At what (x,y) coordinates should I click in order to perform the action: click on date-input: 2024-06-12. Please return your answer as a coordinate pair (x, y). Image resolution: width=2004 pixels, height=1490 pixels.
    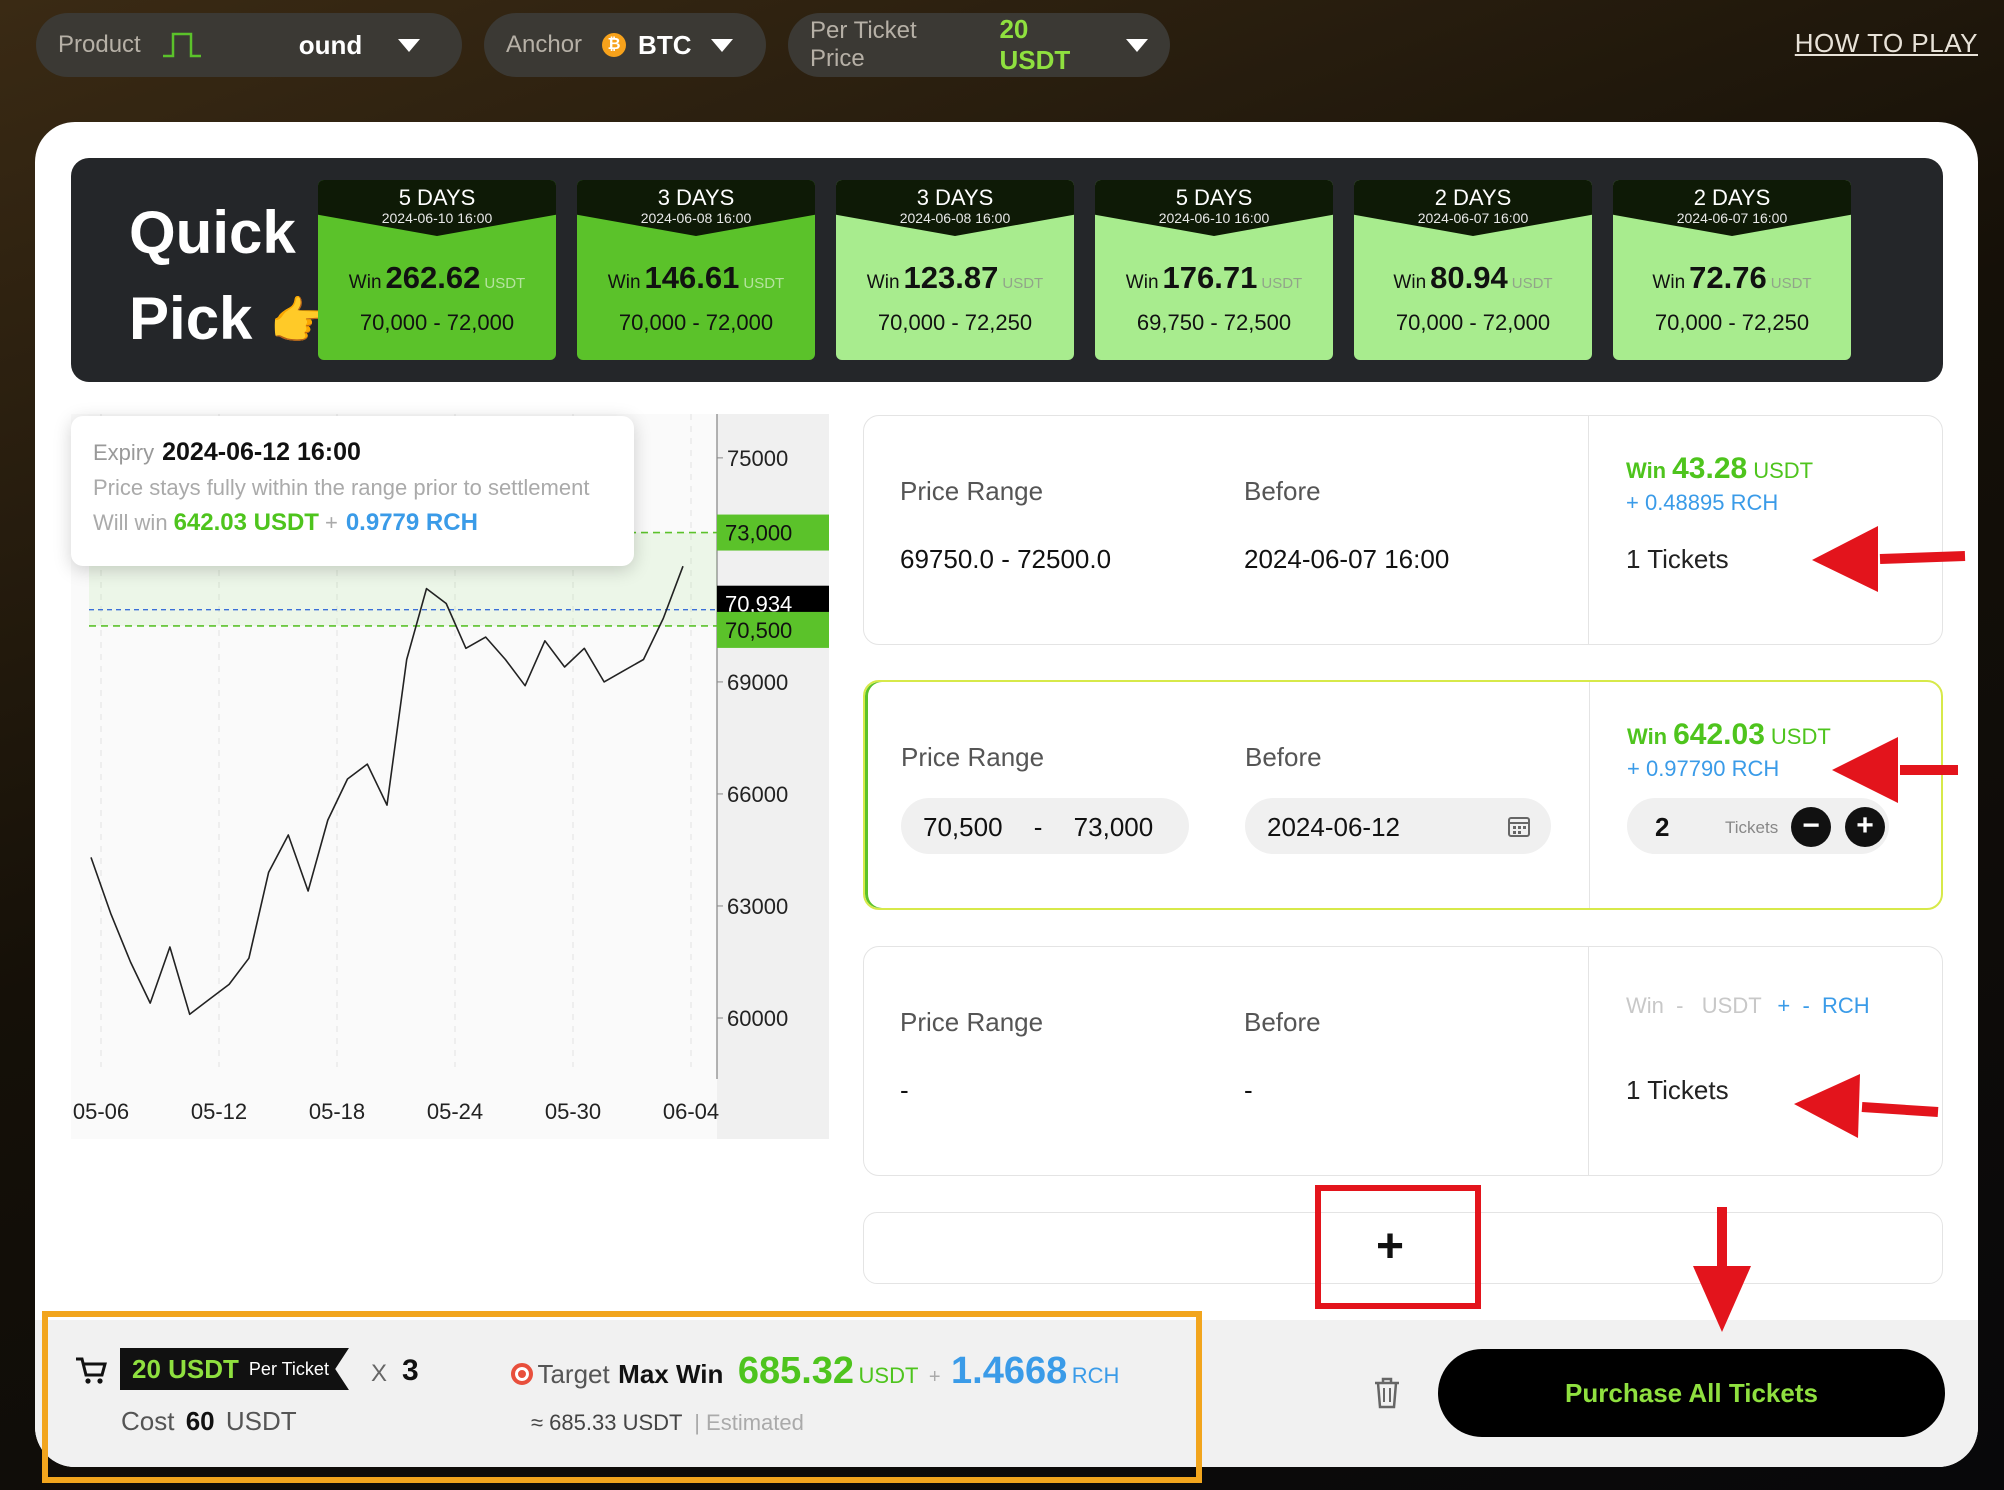
    Looking at the image, I should click on (1398, 826).